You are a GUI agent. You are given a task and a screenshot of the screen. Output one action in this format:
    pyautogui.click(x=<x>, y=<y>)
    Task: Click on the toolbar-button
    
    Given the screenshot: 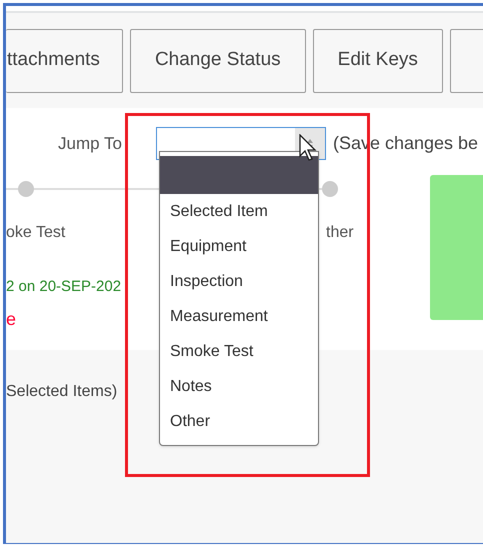 What is the action you would take?
    pyautogui.click(x=466, y=60)
    